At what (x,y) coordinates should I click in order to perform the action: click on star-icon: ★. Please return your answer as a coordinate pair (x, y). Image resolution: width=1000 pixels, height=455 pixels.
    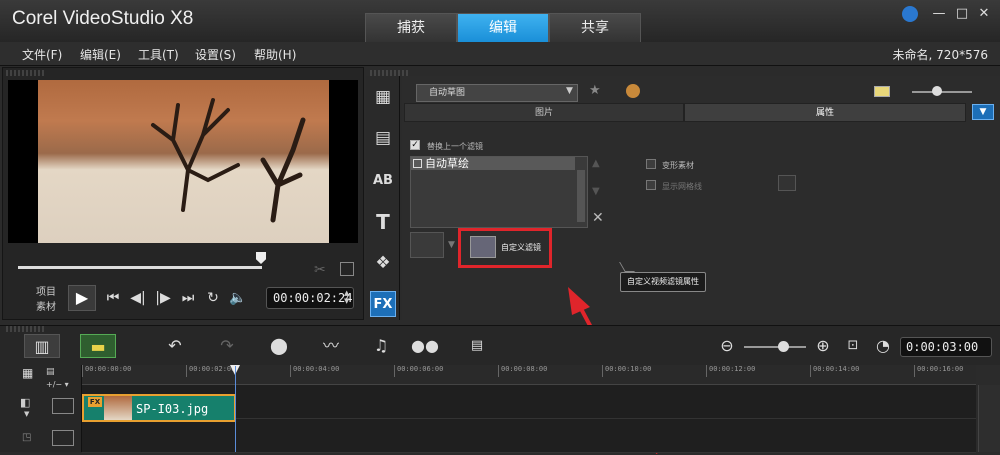
    Looking at the image, I should click on (595, 90).